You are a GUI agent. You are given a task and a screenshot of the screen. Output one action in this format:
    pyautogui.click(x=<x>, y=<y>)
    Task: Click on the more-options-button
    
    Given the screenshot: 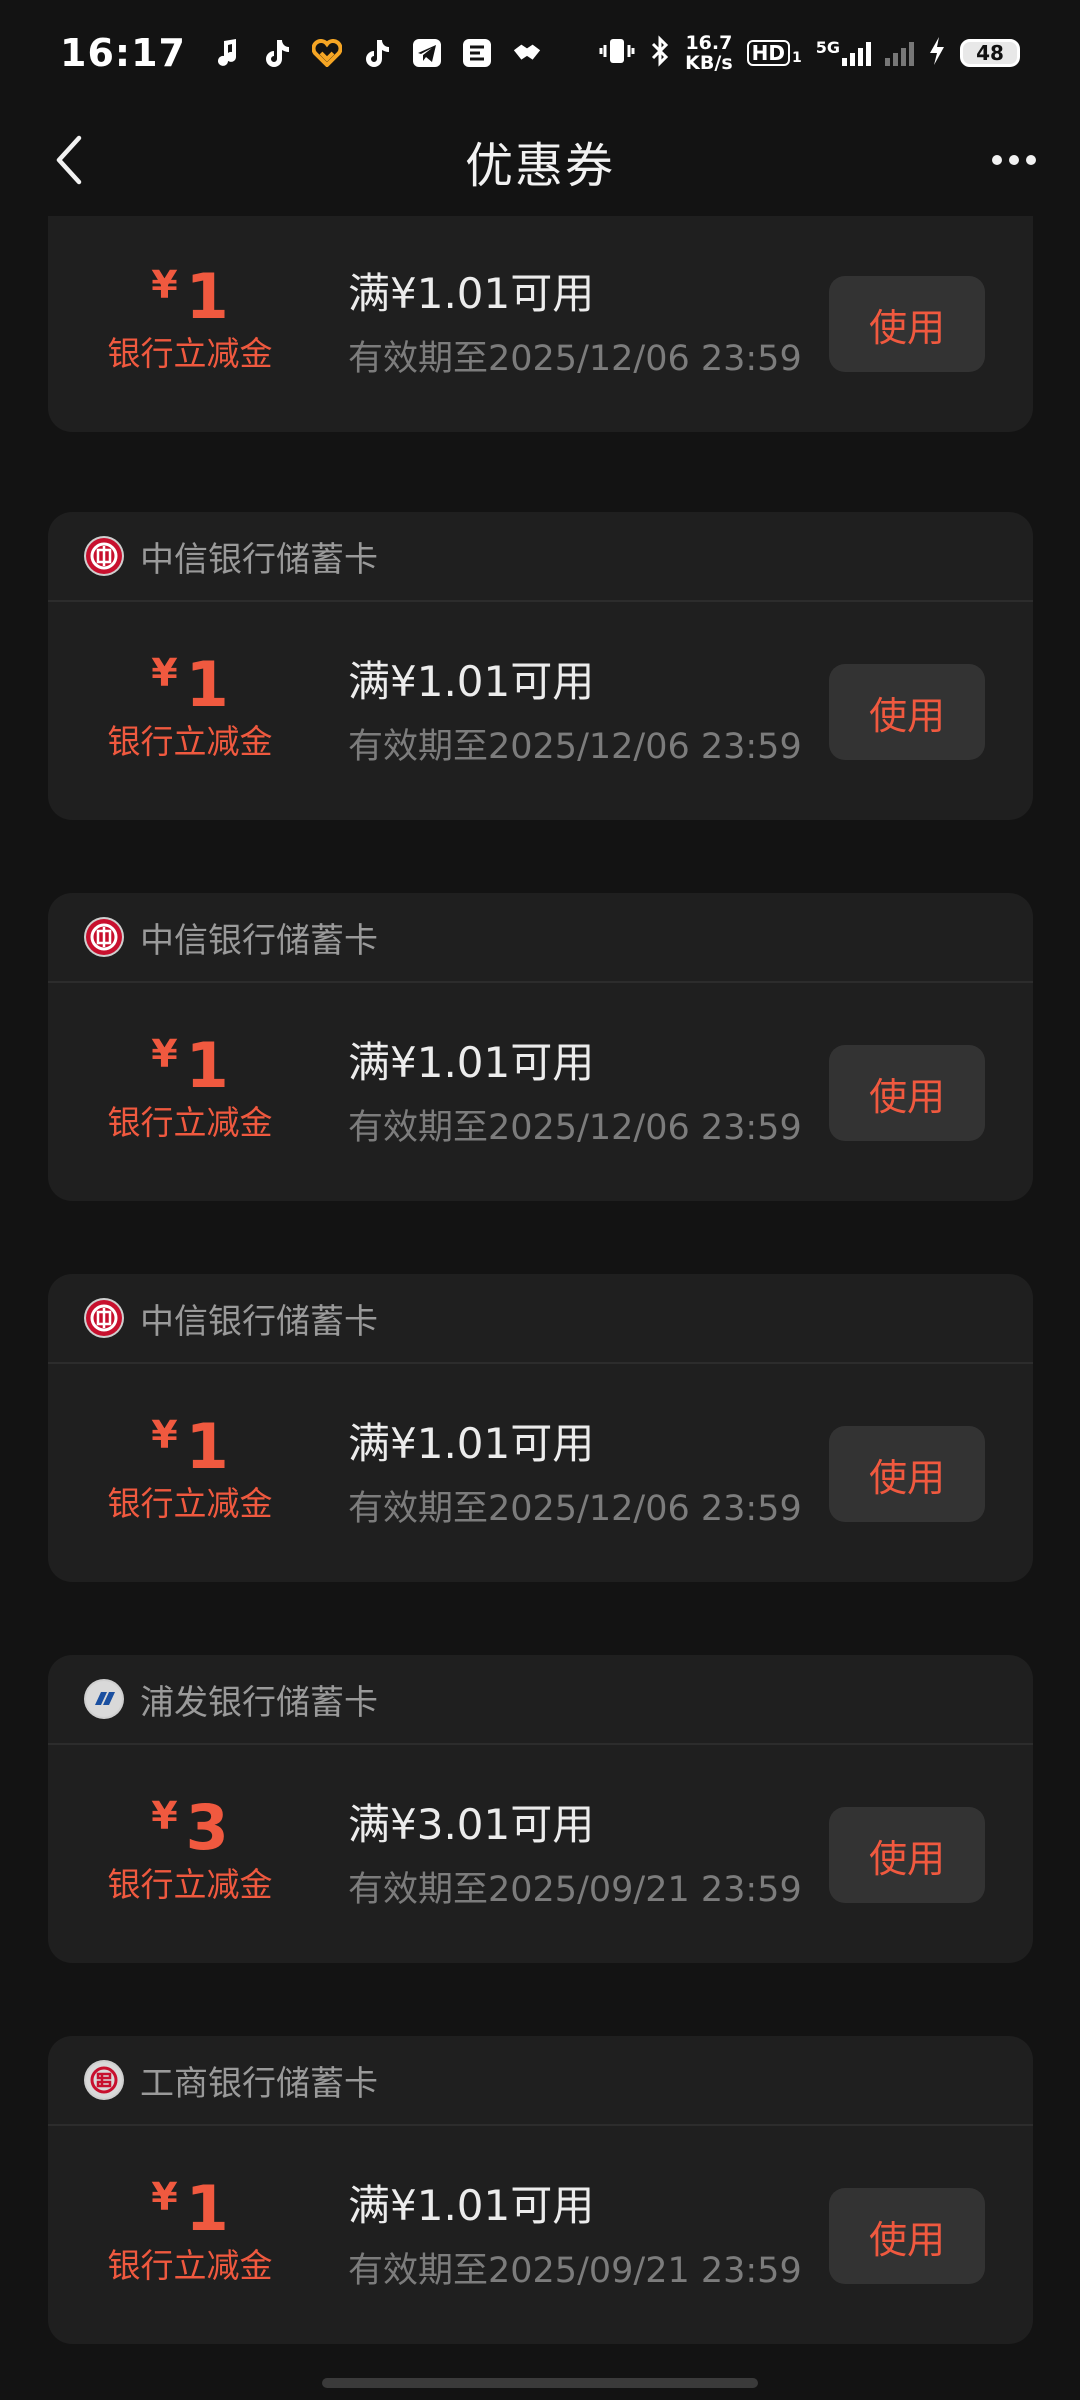 What is the action you would take?
    pyautogui.click(x=1014, y=160)
    